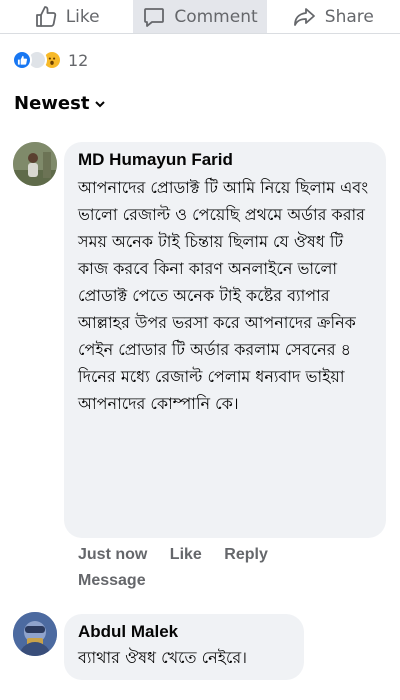 This screenshot has width=400, height=700. I want to click on comment-button-label: Comment, so click(216, 16).